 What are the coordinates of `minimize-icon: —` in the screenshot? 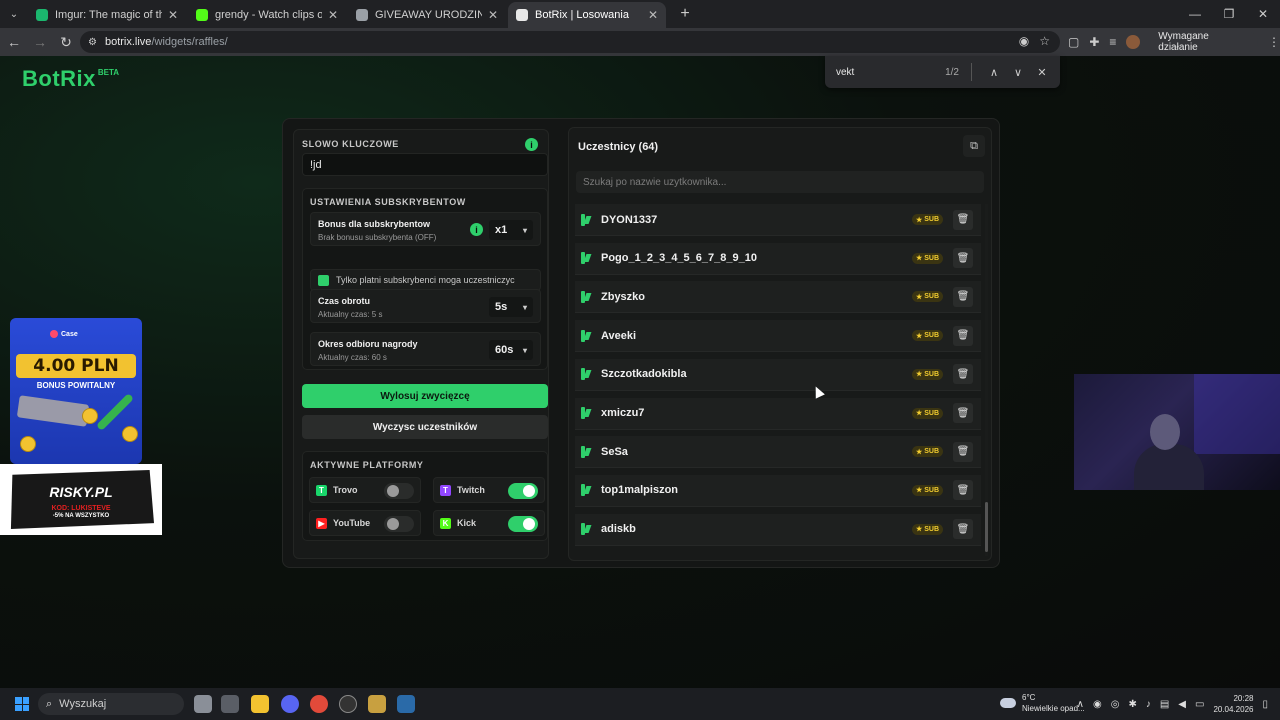 It's located at (1195, 14).